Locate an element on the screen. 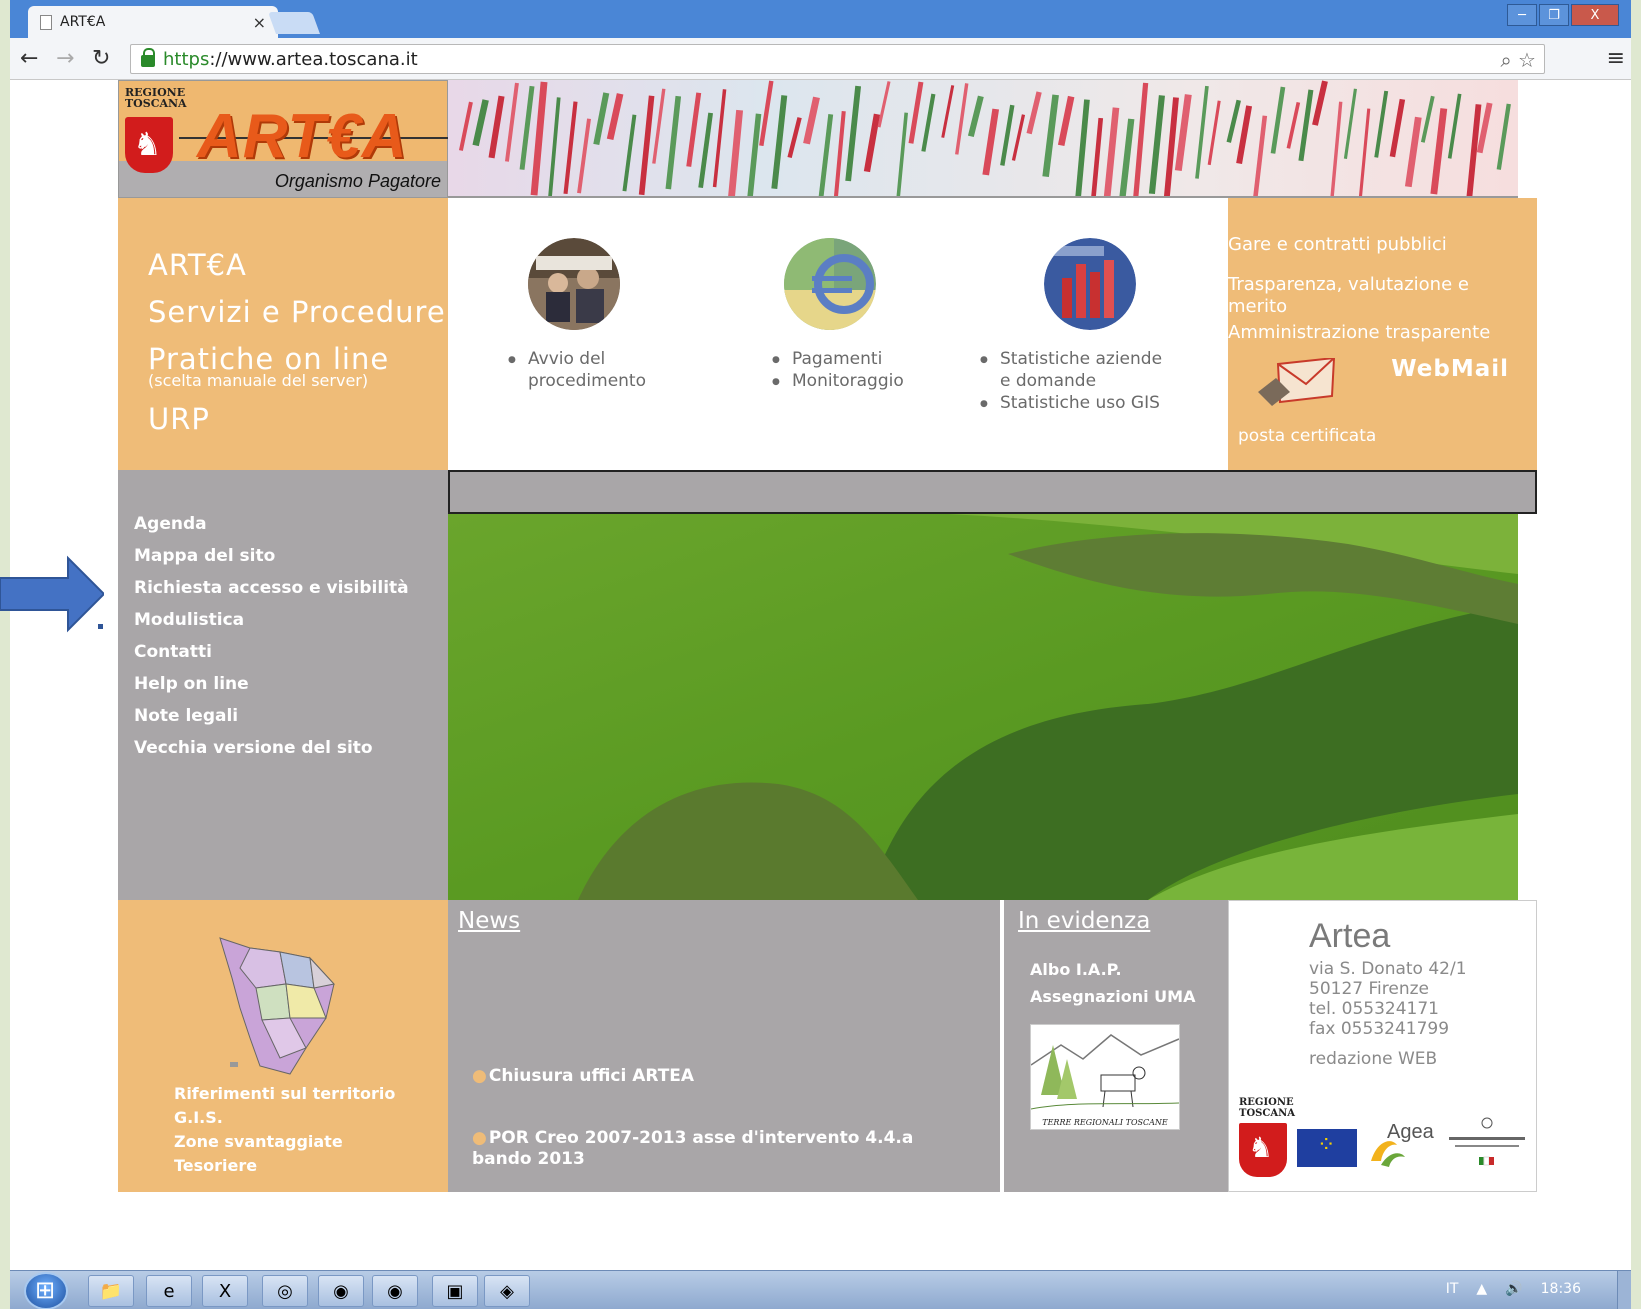 Image resolution: width=1641 pixels, height=1309 pixels. link-statistiche-aziende: Statistiche aziendee domande is located at coordinates (1071, 370).